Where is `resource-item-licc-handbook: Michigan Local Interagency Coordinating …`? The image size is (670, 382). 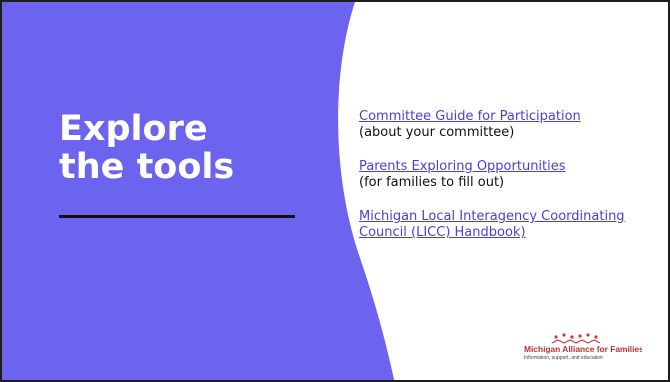
resource-item-licc-handbook: Michigan Local Interagency Coordinating … is located at coordinates (509, 225).